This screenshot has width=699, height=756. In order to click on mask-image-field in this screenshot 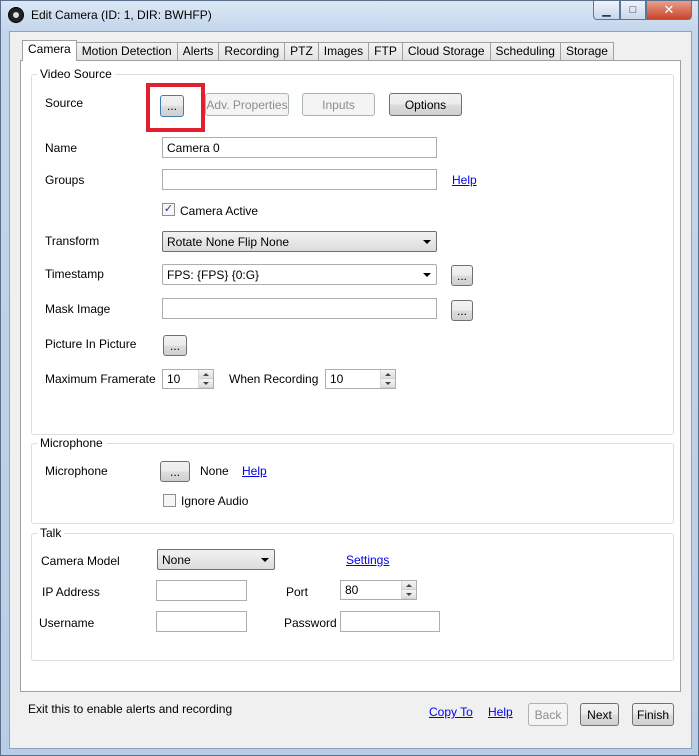, I will do `click(299, 308)`.